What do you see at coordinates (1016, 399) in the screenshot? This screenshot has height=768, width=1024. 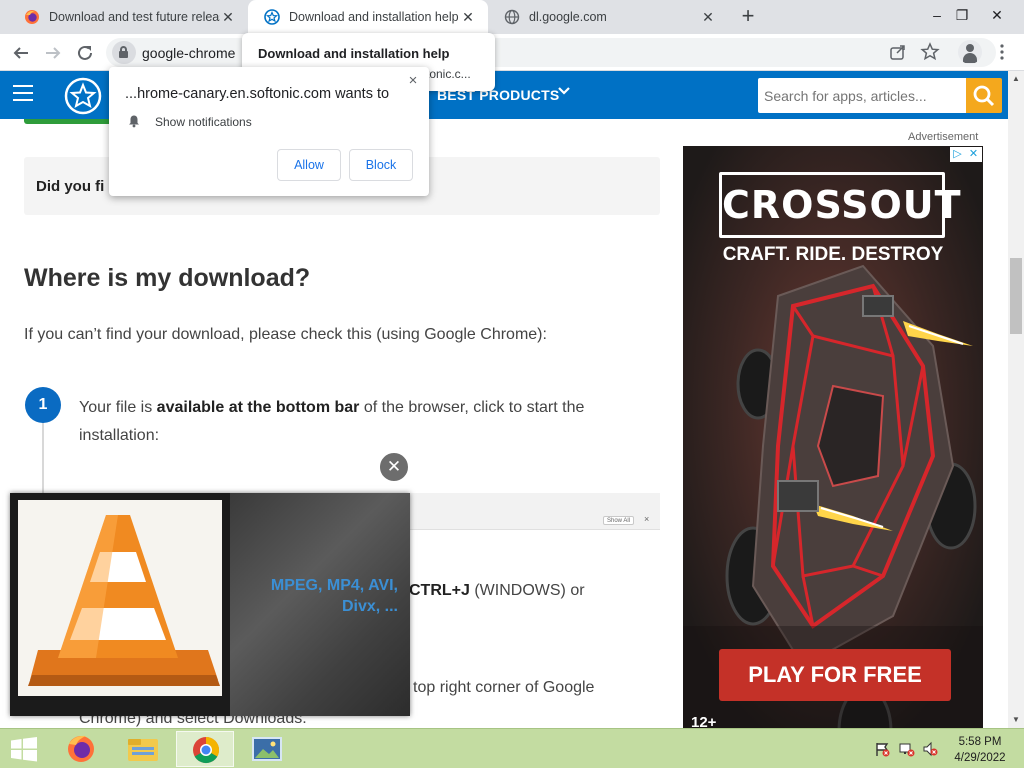 I see `page-scrollbar: ▲ ▼` at bounding box center [1016, 399].